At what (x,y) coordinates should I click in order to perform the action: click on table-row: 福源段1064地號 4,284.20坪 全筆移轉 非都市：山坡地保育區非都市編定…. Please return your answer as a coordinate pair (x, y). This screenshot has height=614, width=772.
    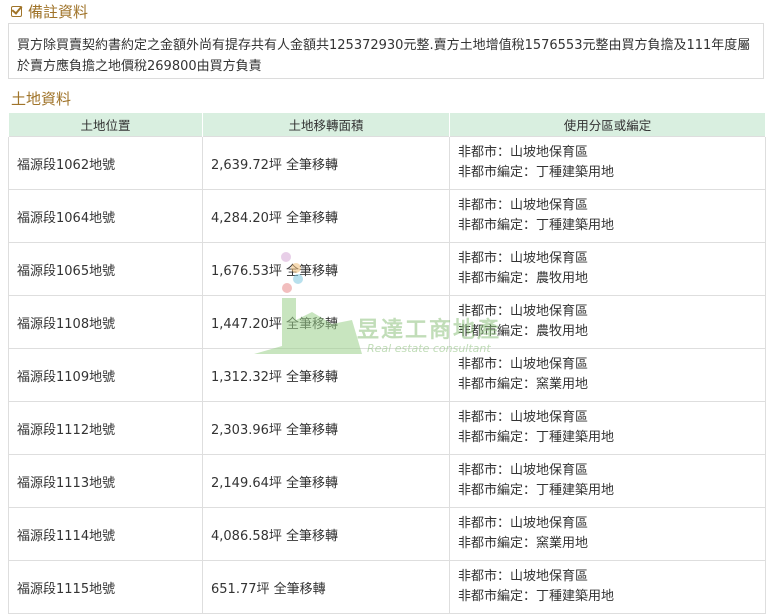
    Looking at the image, I should click on (387, 216).